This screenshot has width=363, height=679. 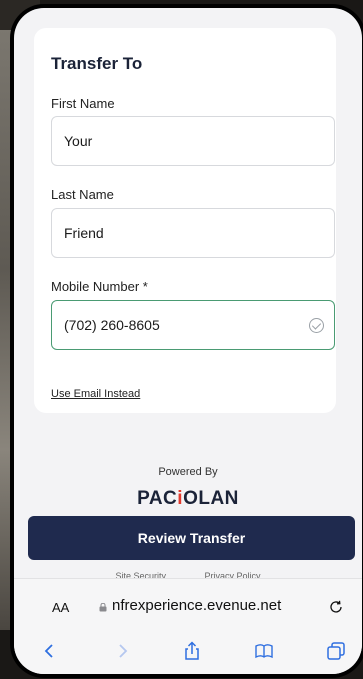 What do you see at coordinates (193, 141) in the screenshot?
I see `first-name-field: Your` at bounding box center [193, 141].